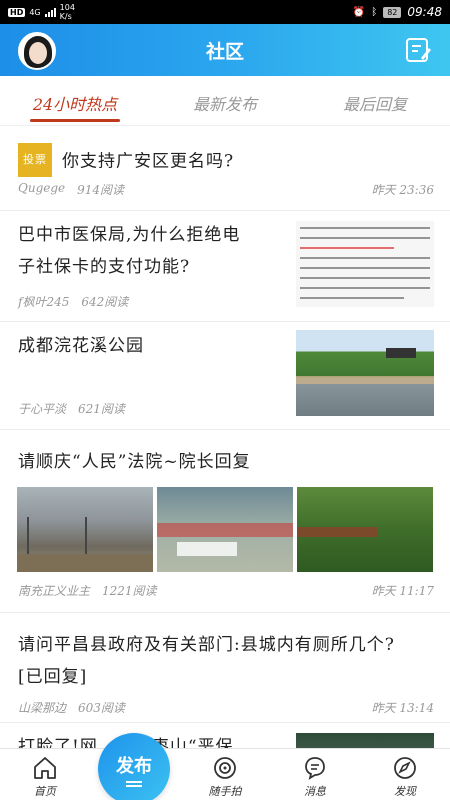  Describe the element at coordinates (54, 591) in the screenshot. I see `post-author: 南充正义业主` at that location.